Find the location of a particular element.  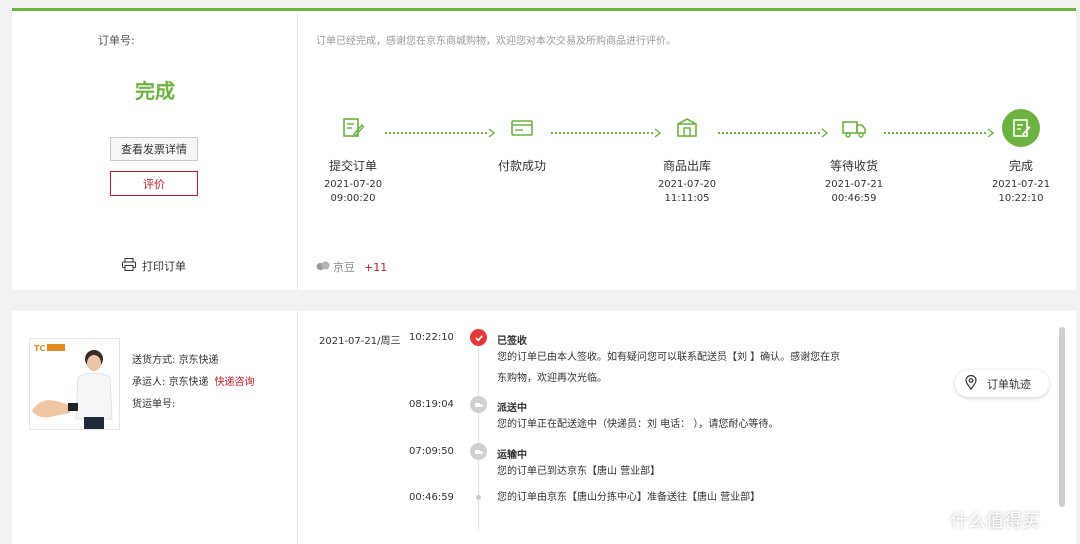

timeline-date: 2021-07-21/周三 is located at coordinates (360, 341).